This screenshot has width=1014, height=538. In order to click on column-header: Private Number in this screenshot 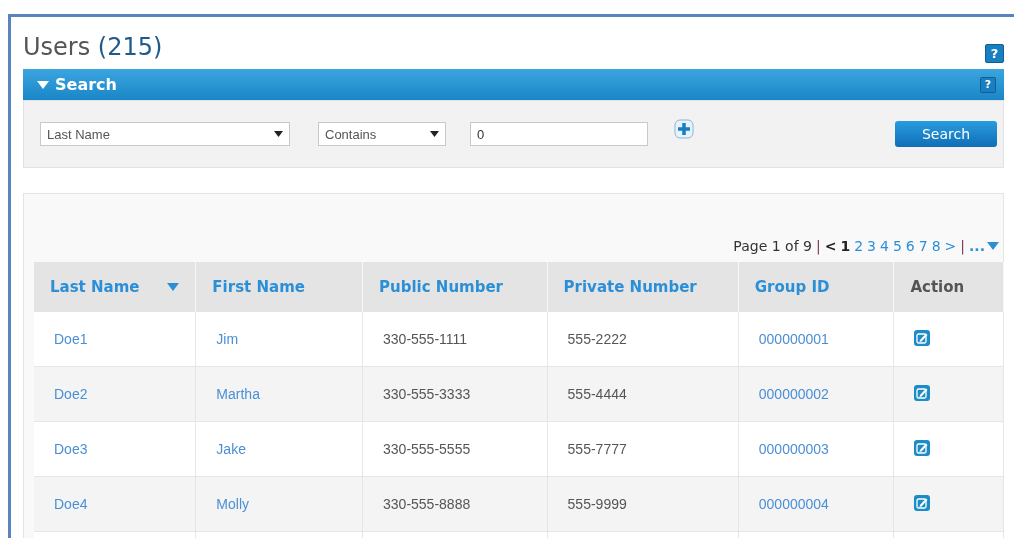, I will do `click(643, 287)`.